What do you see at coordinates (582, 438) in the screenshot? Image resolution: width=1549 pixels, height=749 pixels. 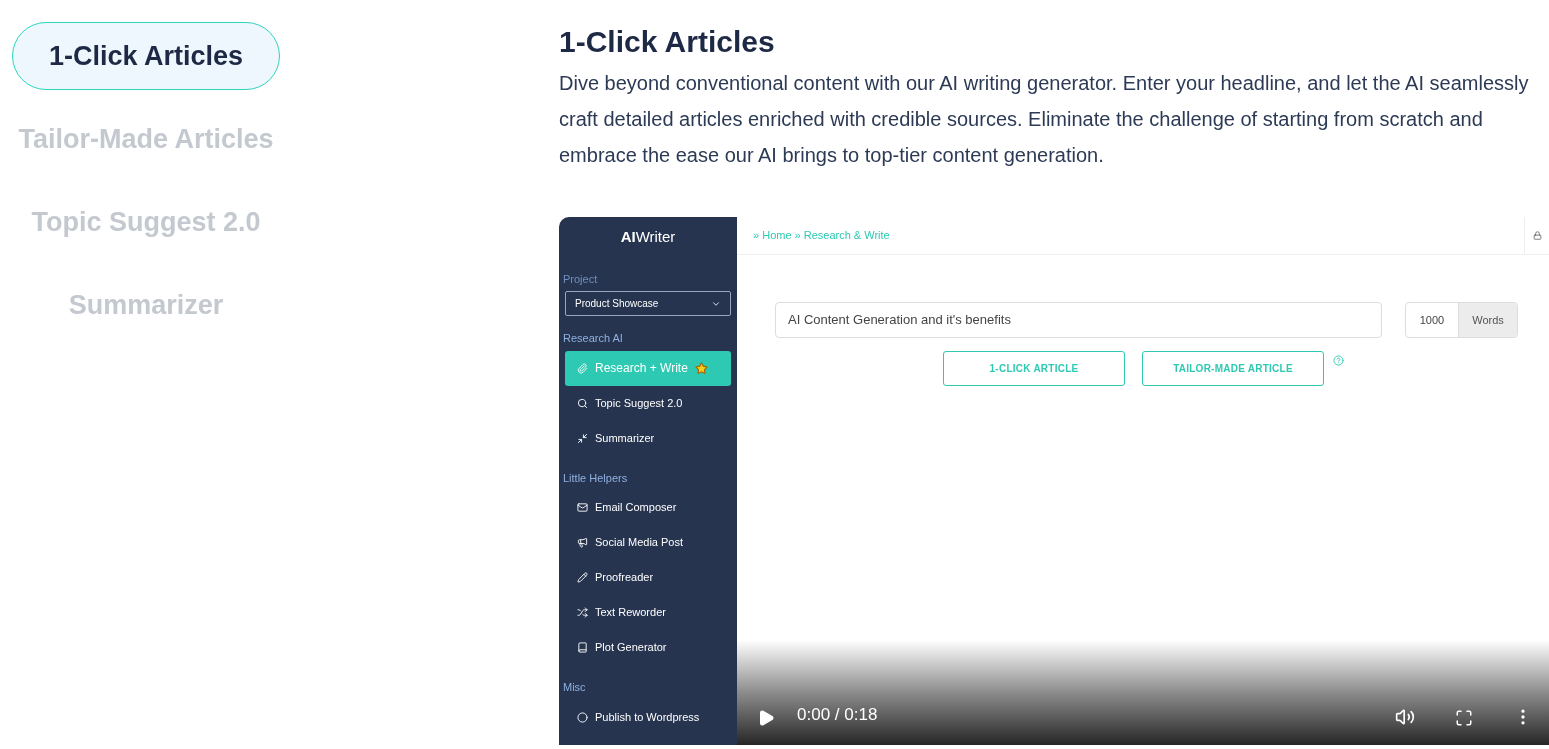 I see `arrows-icon` at bounding box center [582, 438].